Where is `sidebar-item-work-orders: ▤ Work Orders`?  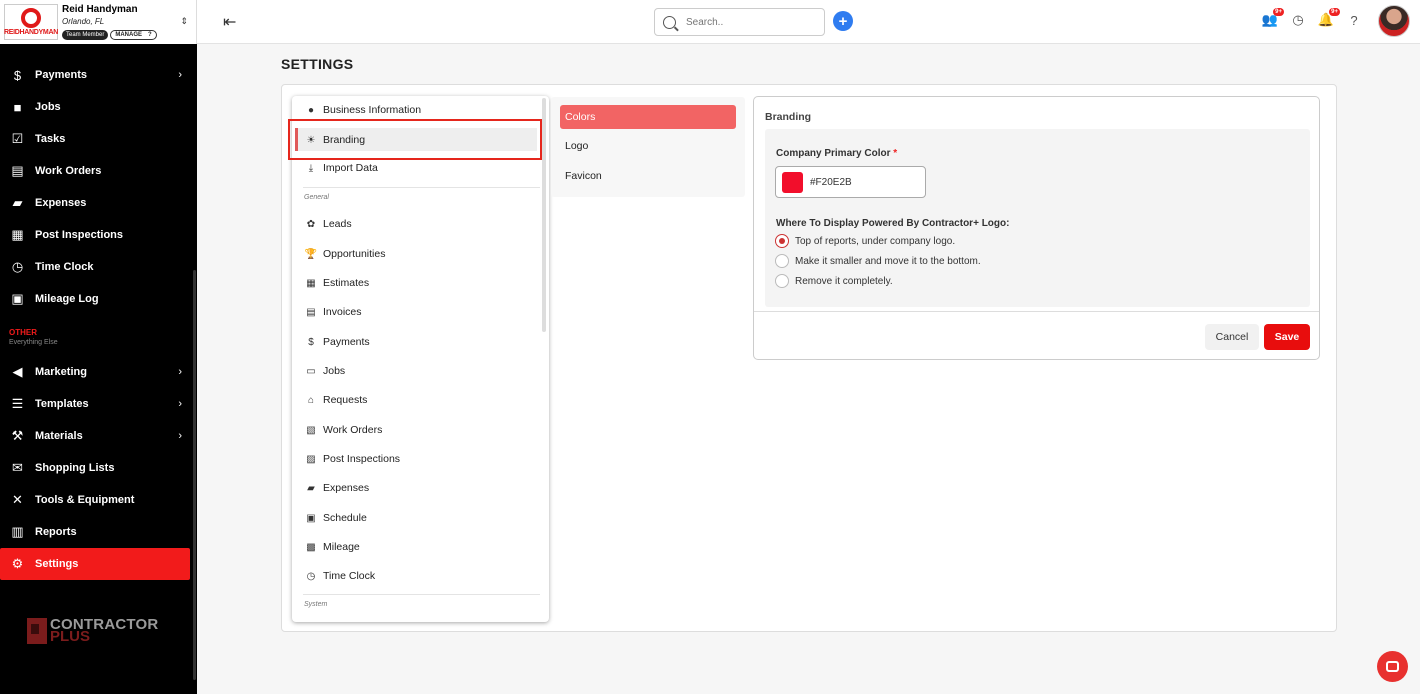 sidebar-item-work-orders: ▤ Work Orders is located at coordinates (95, 171).